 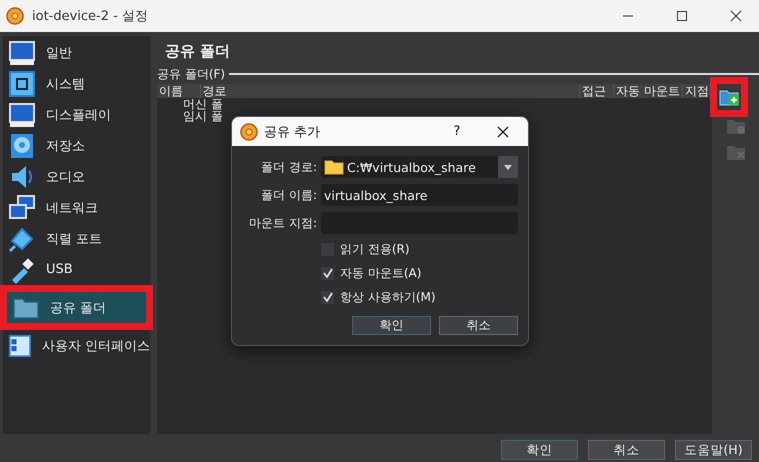 I want to click on dialog-title: 공유 추가, so click(x=293, y=132).